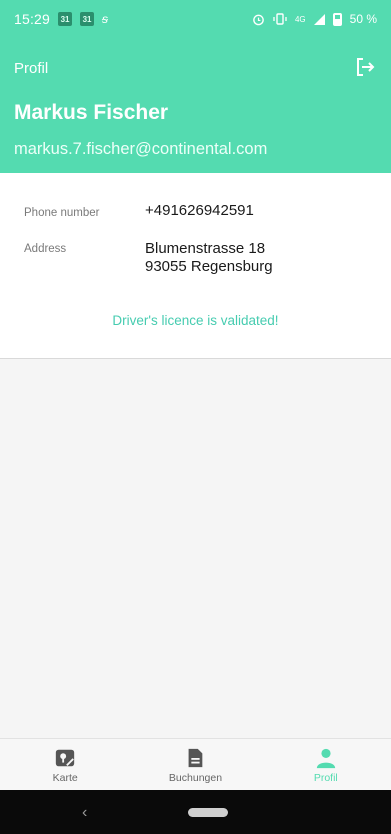 This screenshot has height=834, width=391. Describe the element at coordinates (199, 210) in the screenshot. I see `phone-value: +491626942591` at that location.